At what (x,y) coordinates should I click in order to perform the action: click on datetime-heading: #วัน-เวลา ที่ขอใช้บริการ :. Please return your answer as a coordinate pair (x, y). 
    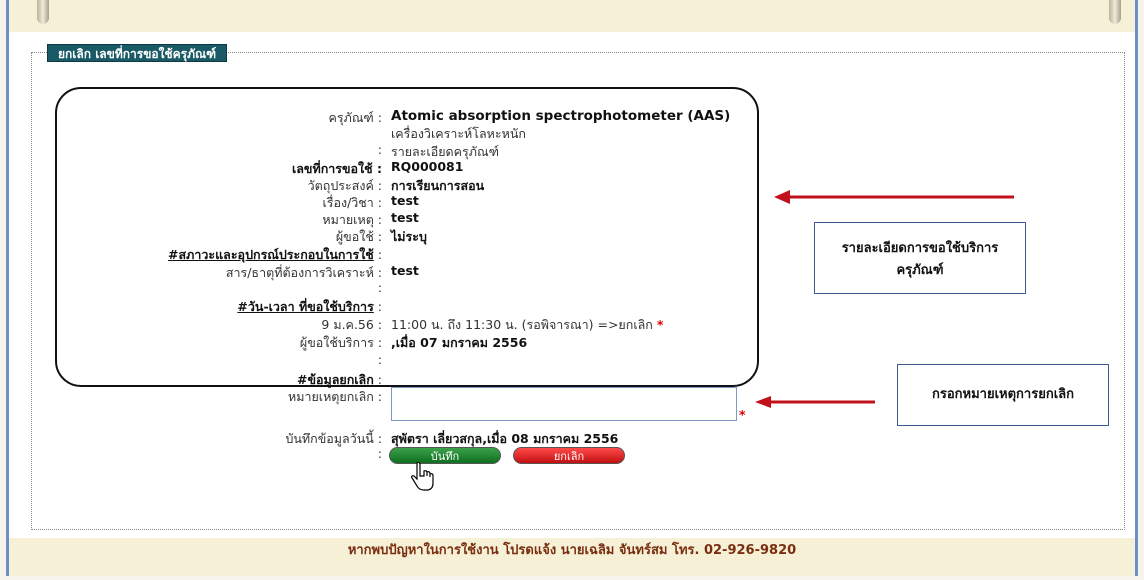
    Looking at the image, I should click on (309, 306).